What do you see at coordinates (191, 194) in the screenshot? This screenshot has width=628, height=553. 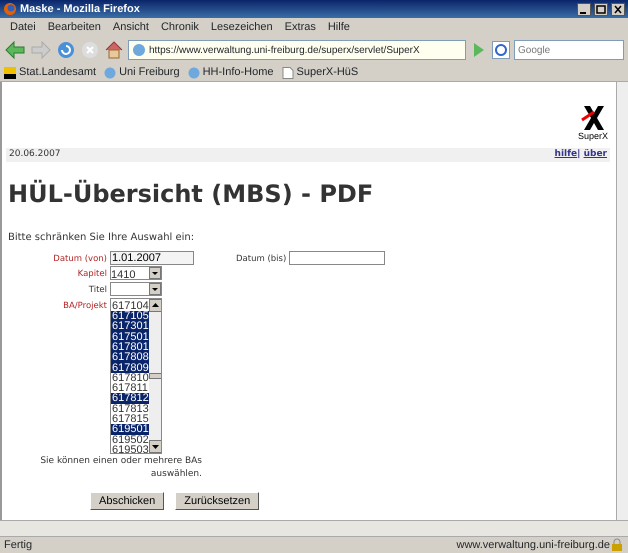 I see `page-heading: HÜL-Übersicht (MBS) - PDF` at bounding box center [191, 194].